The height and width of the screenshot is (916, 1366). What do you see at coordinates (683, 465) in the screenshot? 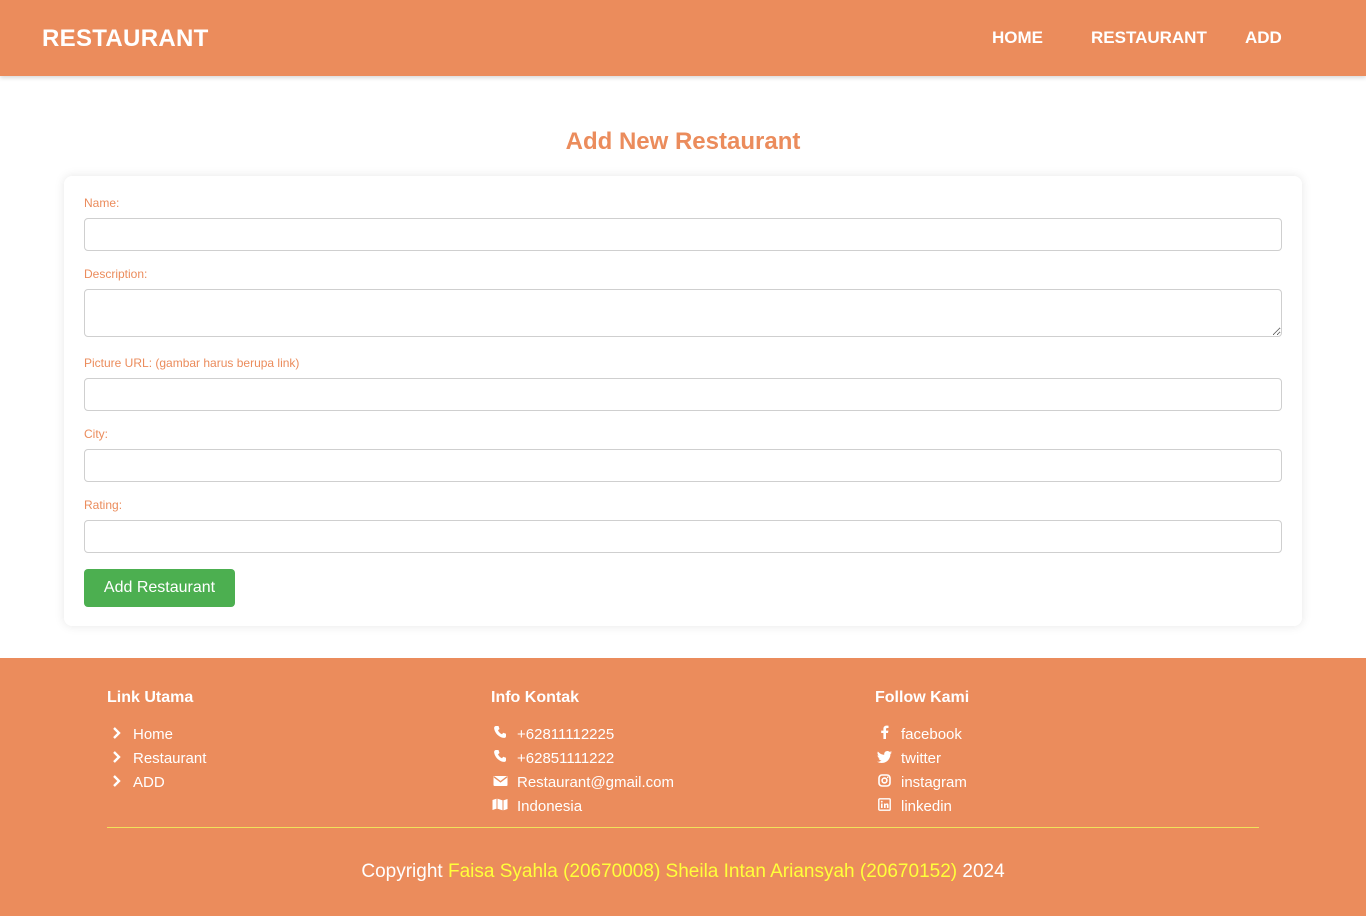
I see `city-input` at bounding box center [683, 465].